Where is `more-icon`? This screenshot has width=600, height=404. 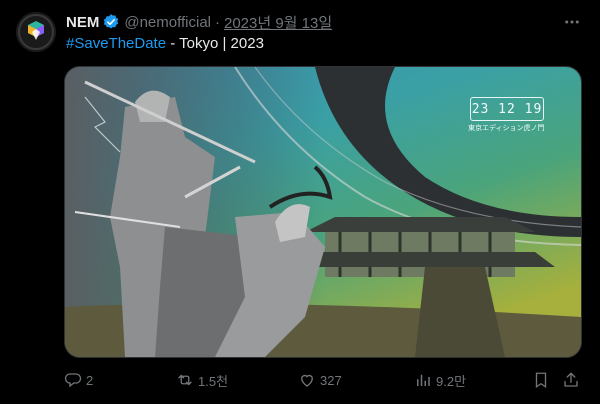 more-icon is located at coordinates (572, 22).